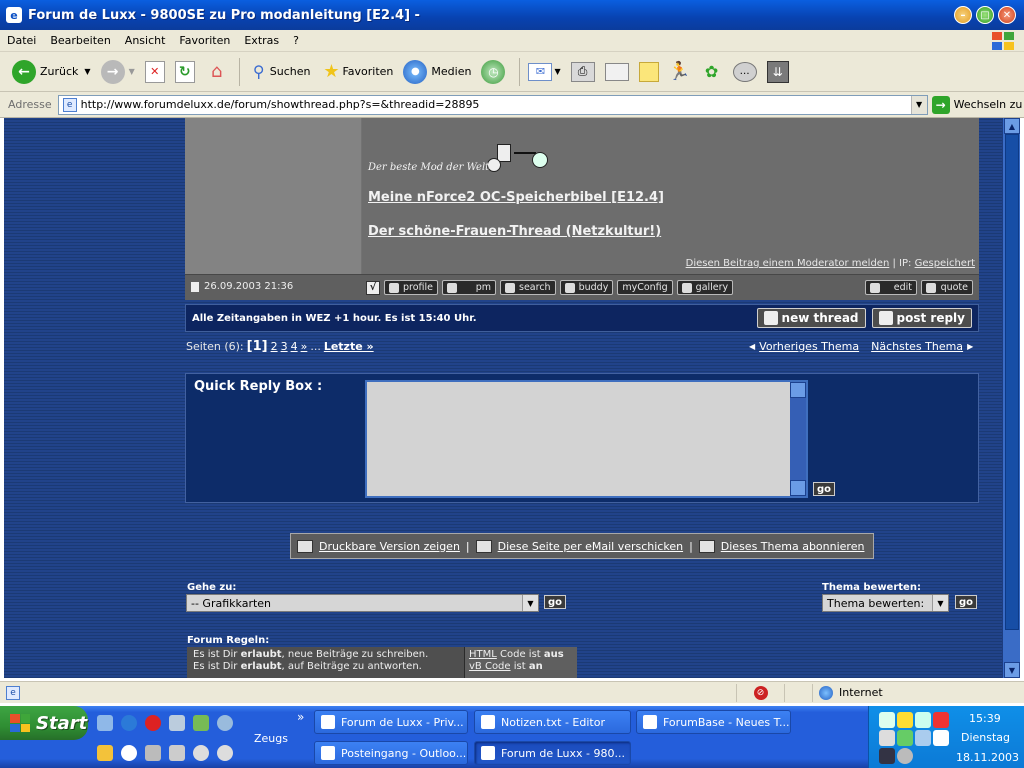  I want to click on check-icon: √, so click(373, 287).